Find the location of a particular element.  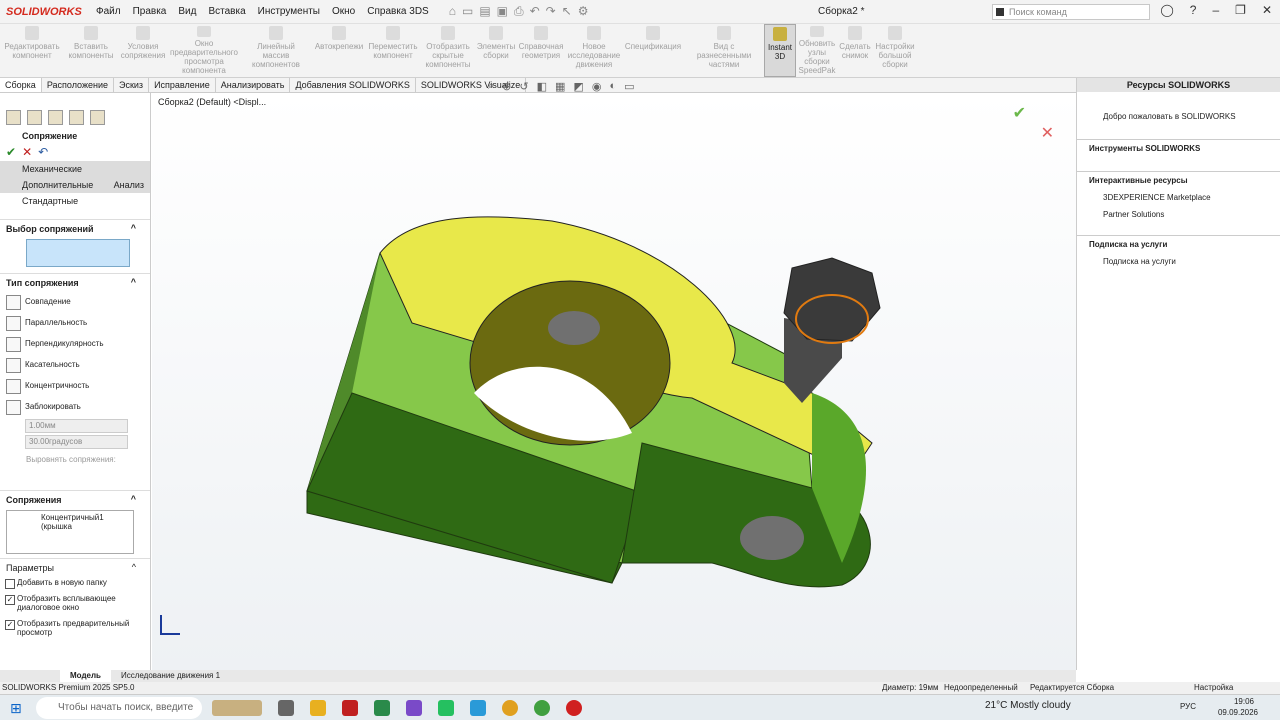

snapshot-button: Сделать снимок is located at coordinates (855, 50).